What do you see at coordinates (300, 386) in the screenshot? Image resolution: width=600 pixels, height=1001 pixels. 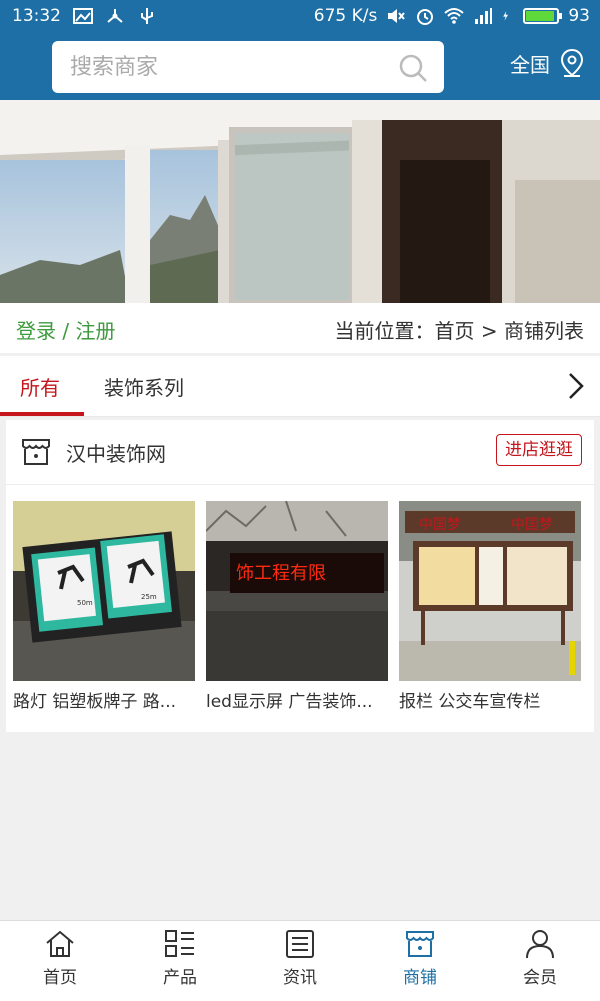 I see `category-tabs: 所有 装饰系列` at bounding box center [300, 386].